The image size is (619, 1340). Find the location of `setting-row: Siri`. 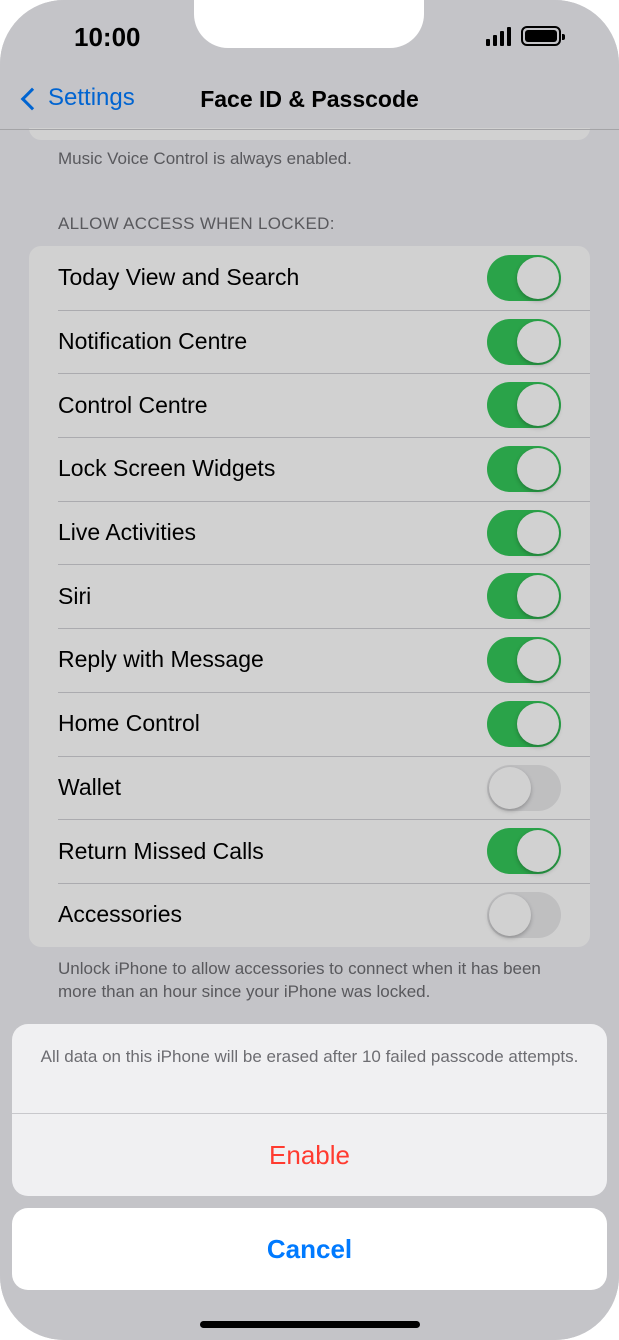

setting-row: Siri is located at coordinates (309, 596).